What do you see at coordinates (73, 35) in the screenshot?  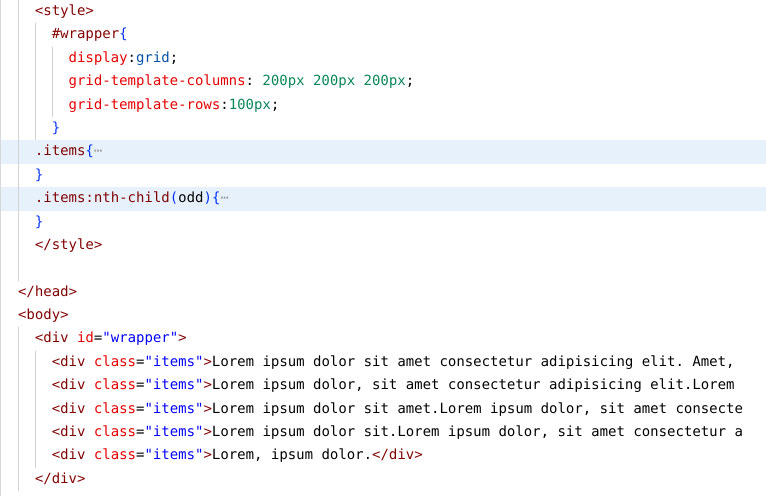 I see `code-line: #wrapper{` at bounding box center [73, 35].